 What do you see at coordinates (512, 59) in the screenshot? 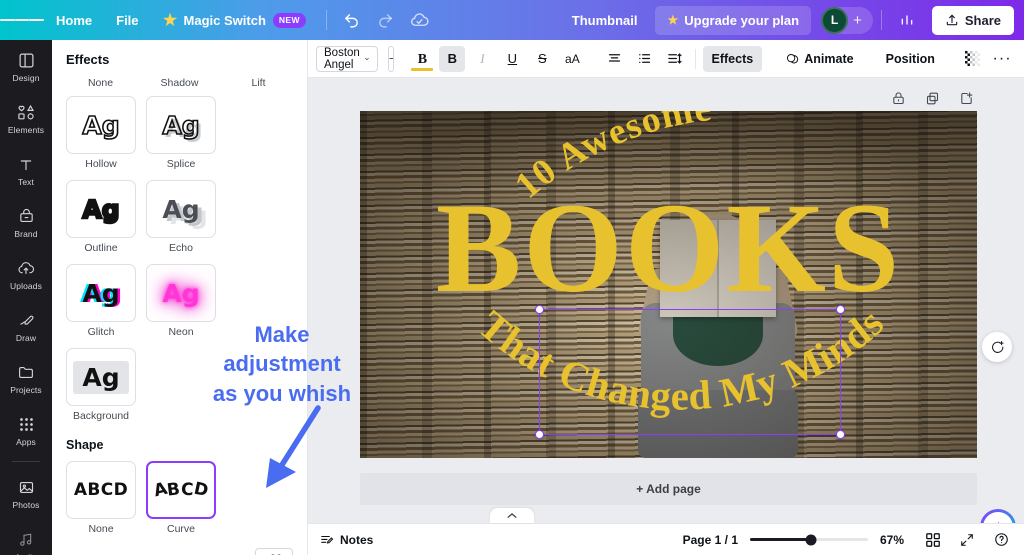
I see `underline-button: U` at bounding box center [512, 59].